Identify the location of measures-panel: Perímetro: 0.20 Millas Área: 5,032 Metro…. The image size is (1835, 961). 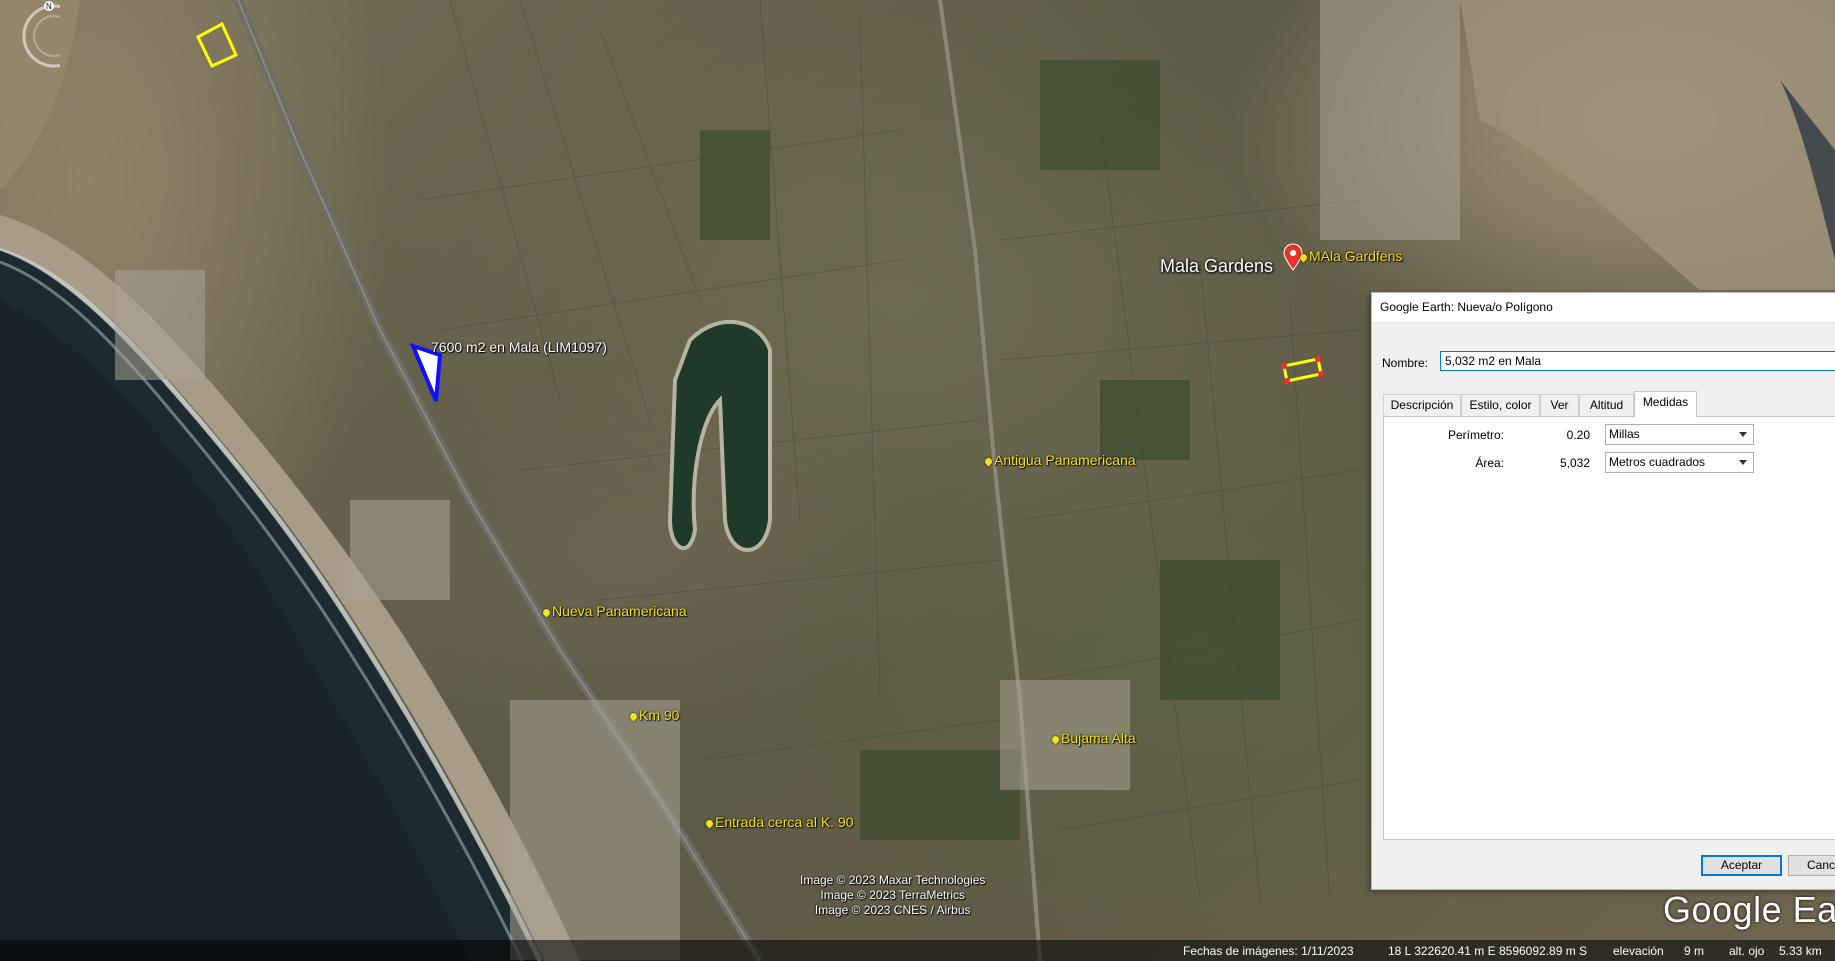
(1609, 628).